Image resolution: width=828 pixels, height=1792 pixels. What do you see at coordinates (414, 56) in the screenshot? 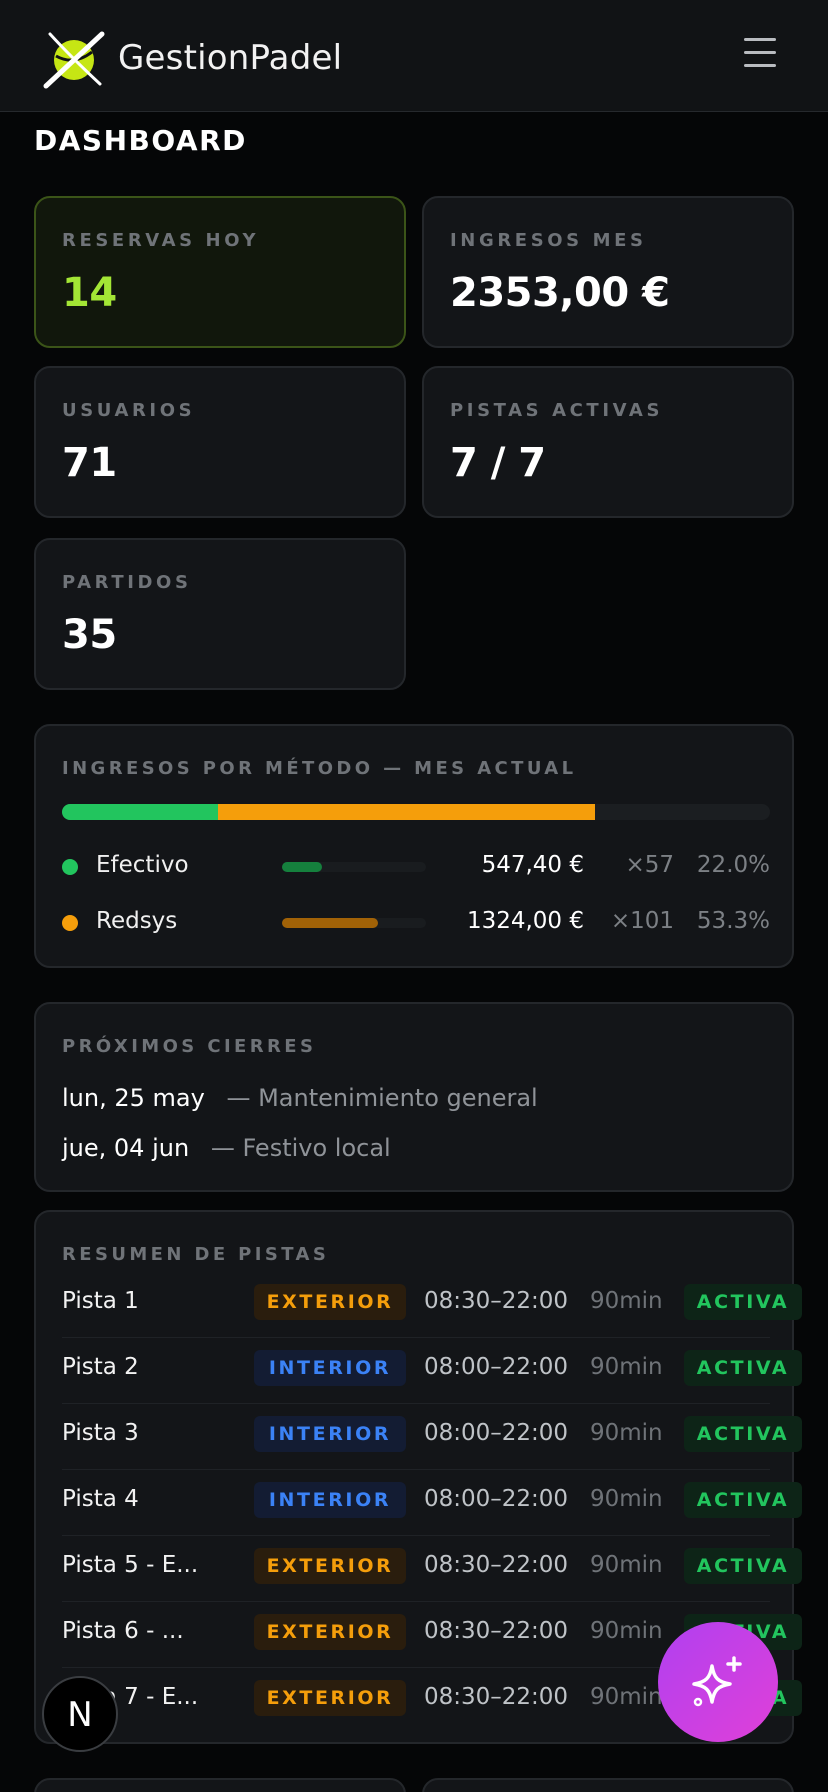
I see `top-navigation-bar: GestionPadel` at bounding box center [414, 56].